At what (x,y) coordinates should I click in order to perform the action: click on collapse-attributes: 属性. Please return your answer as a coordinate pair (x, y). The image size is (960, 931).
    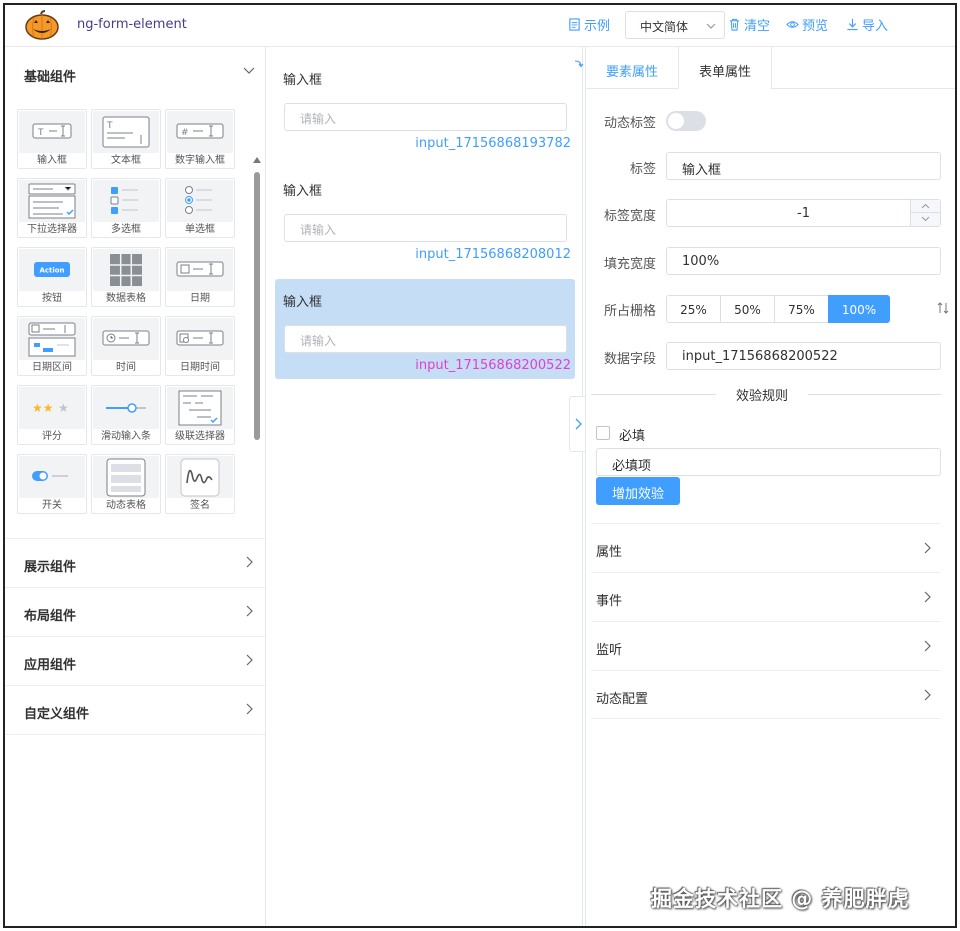
    Looking at the image, I should click on (766, 547).